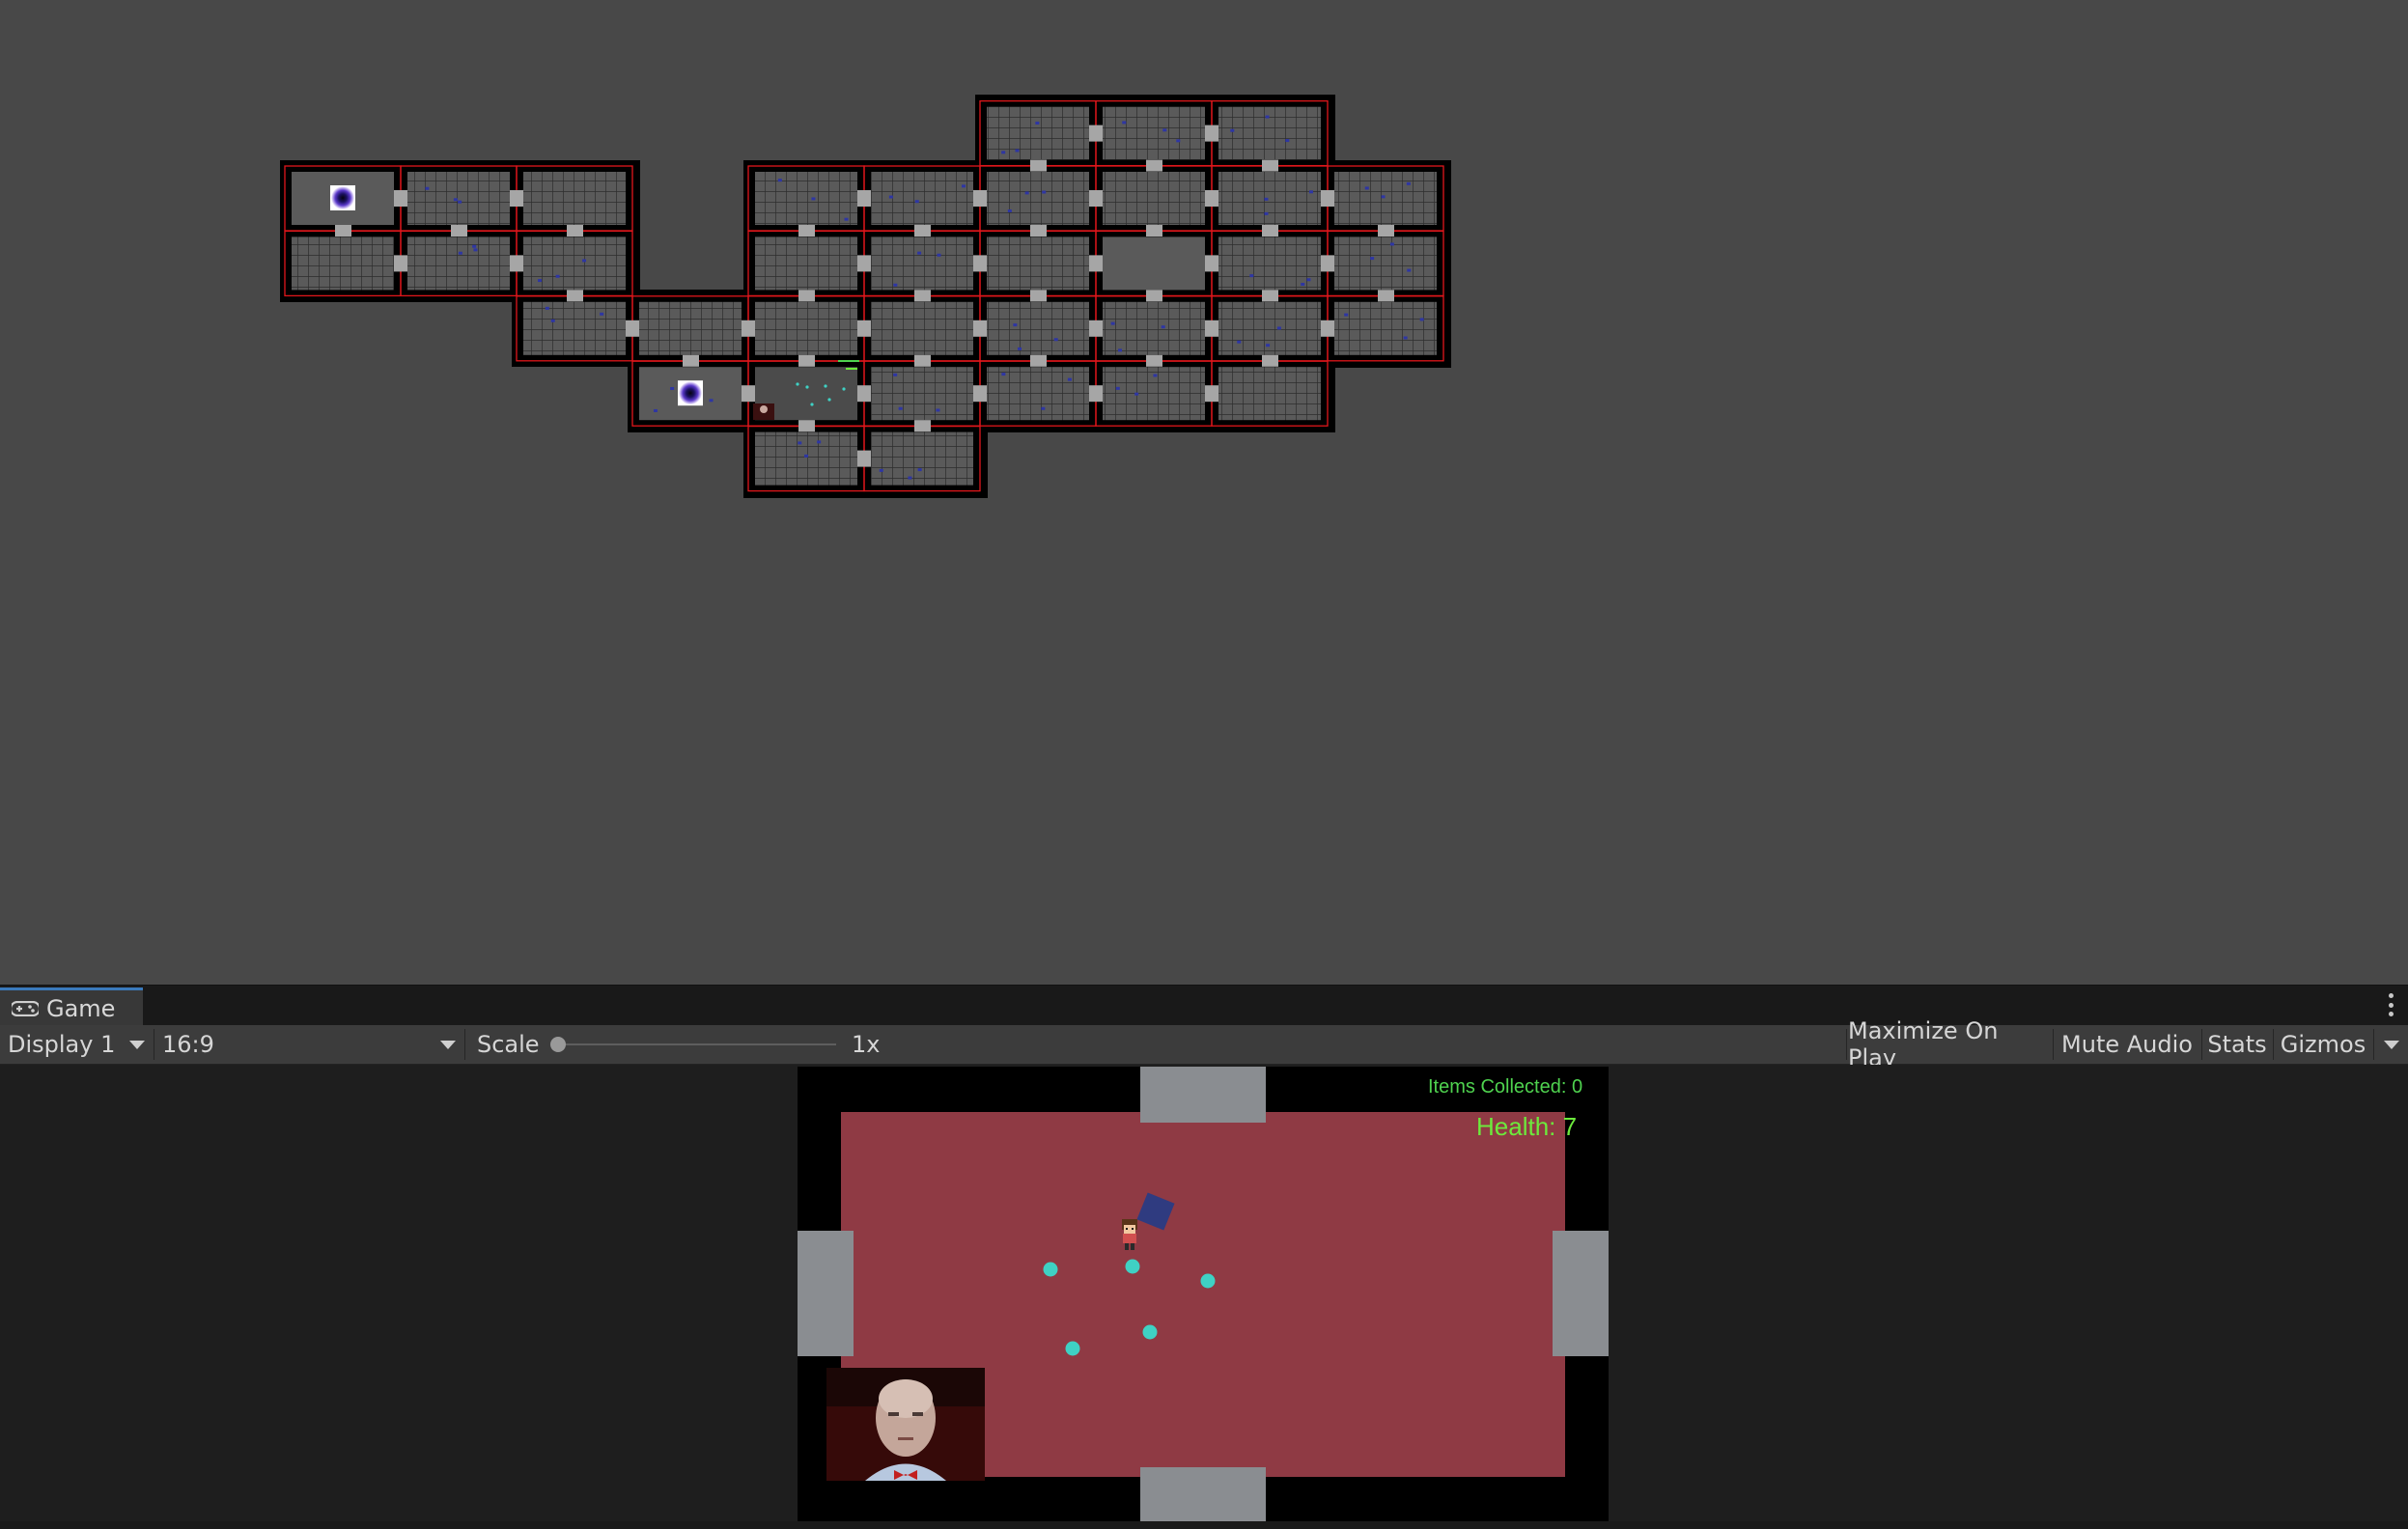 This screenshot has width=2408, height=1529. I want to click on gizmos-dropdown, so click(2392, 1044).